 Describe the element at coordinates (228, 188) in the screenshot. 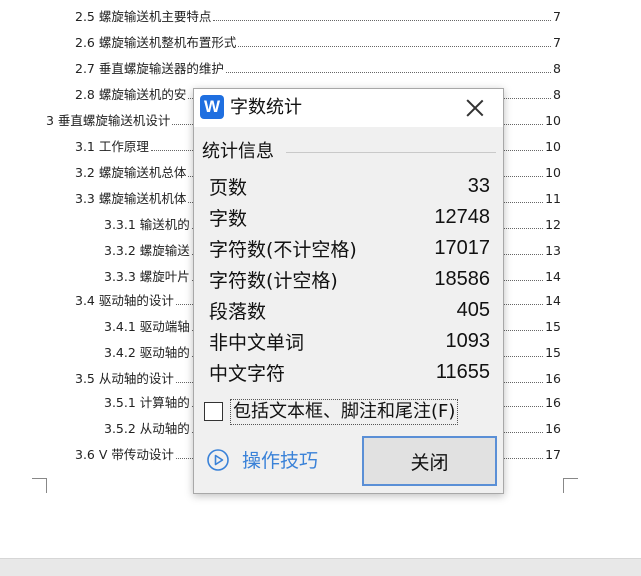

I see `stat-label: 页数` at that location.